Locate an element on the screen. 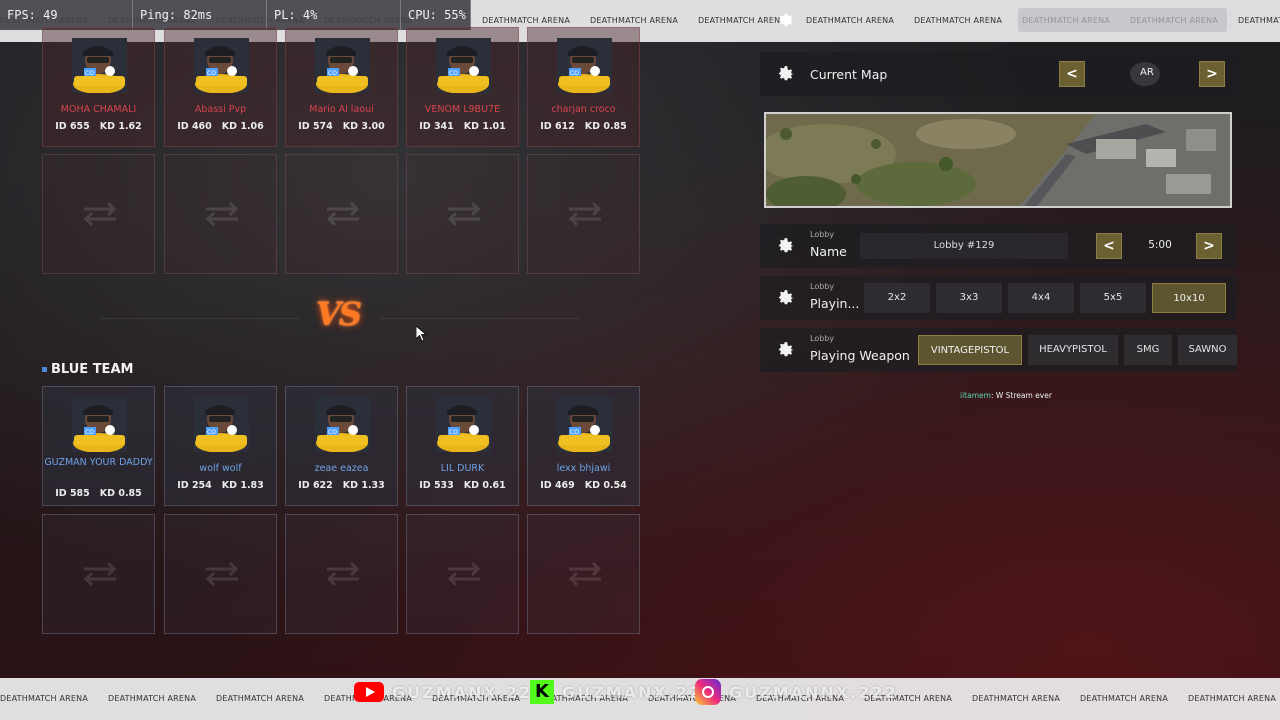  cpu-counter: CPU: 55% is located at coordinates (436, 15).